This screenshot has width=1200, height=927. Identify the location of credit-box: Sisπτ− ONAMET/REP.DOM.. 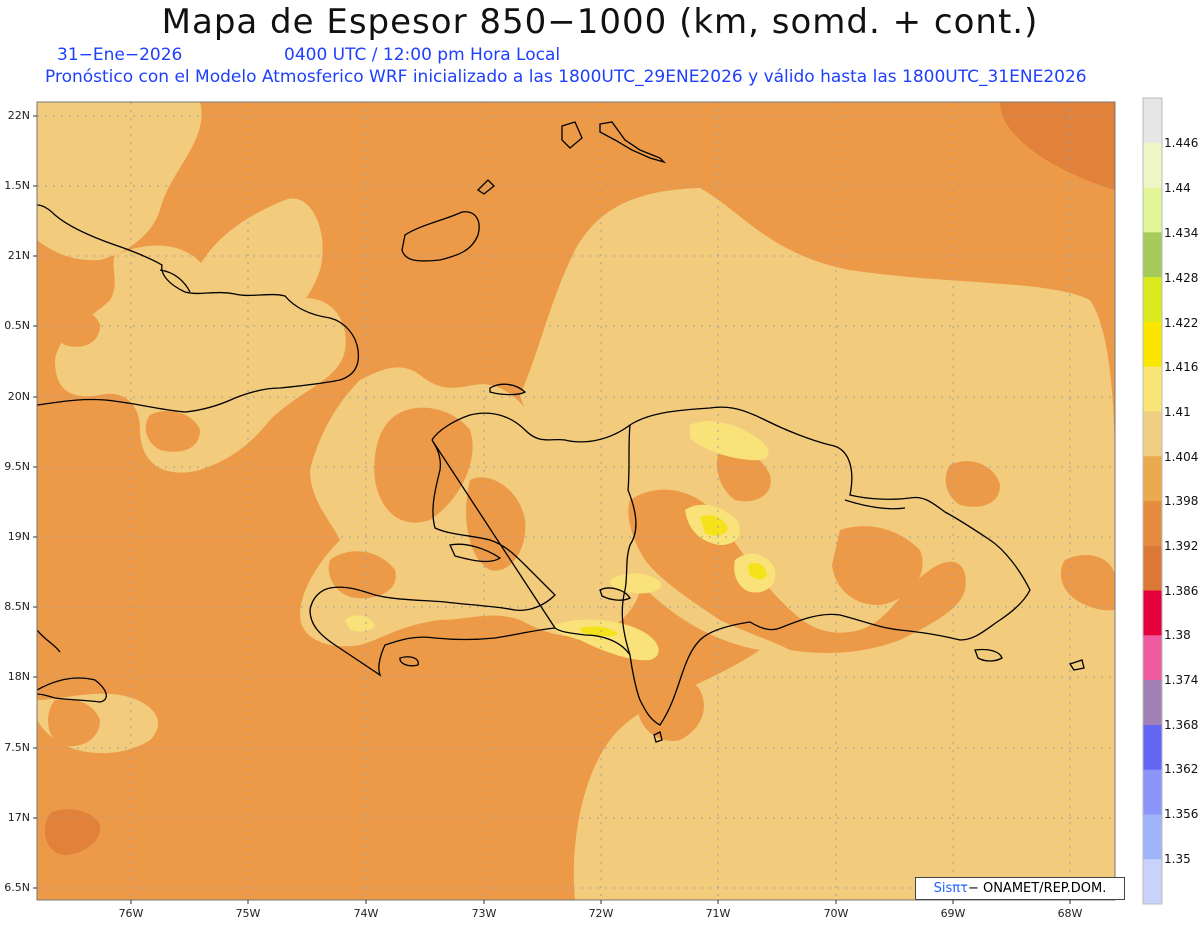
(1020, 888).